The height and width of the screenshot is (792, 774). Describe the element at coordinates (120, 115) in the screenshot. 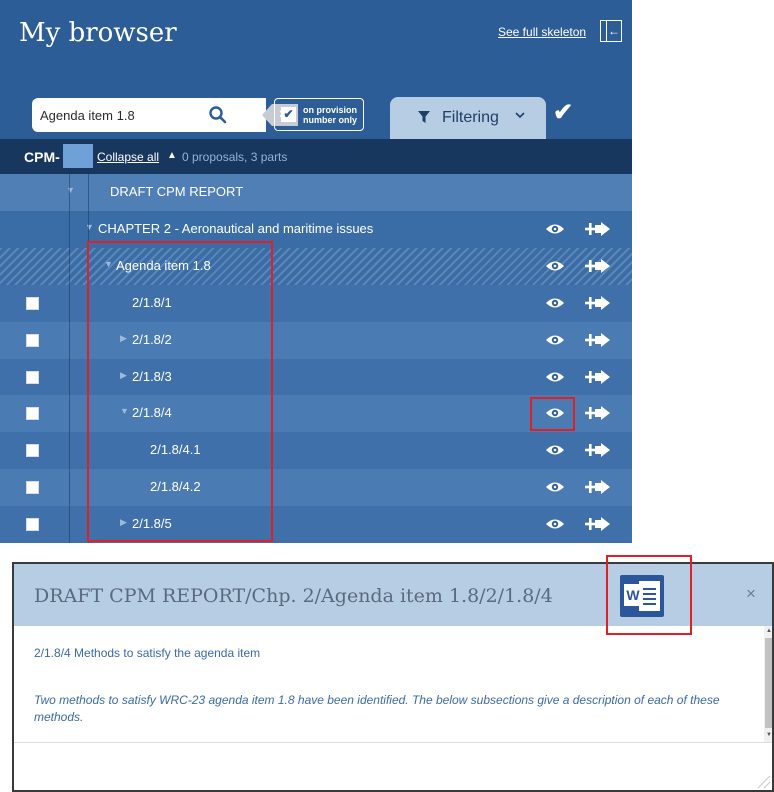

I see `search-input` at that location.